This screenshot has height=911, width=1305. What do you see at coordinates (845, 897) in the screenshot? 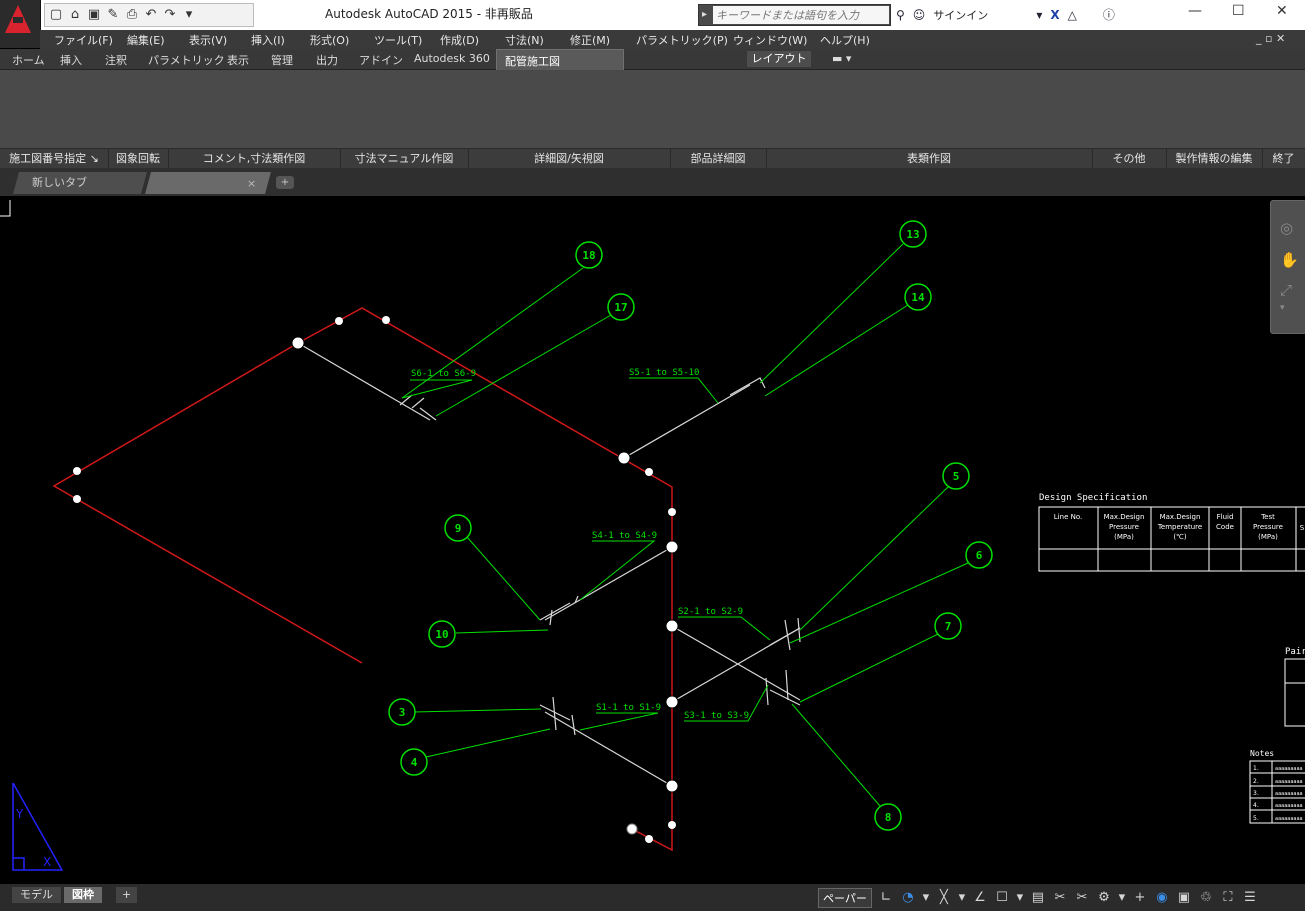
I see `paper-space-button: ペーパー` at bounding box center [845, 897].